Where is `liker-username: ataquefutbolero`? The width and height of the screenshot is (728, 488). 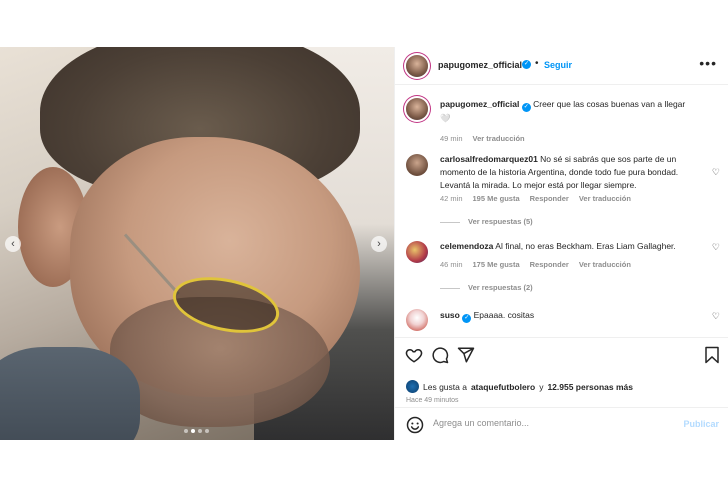
liker-username: ataquefutbolero is located at coordinates (503, 387).